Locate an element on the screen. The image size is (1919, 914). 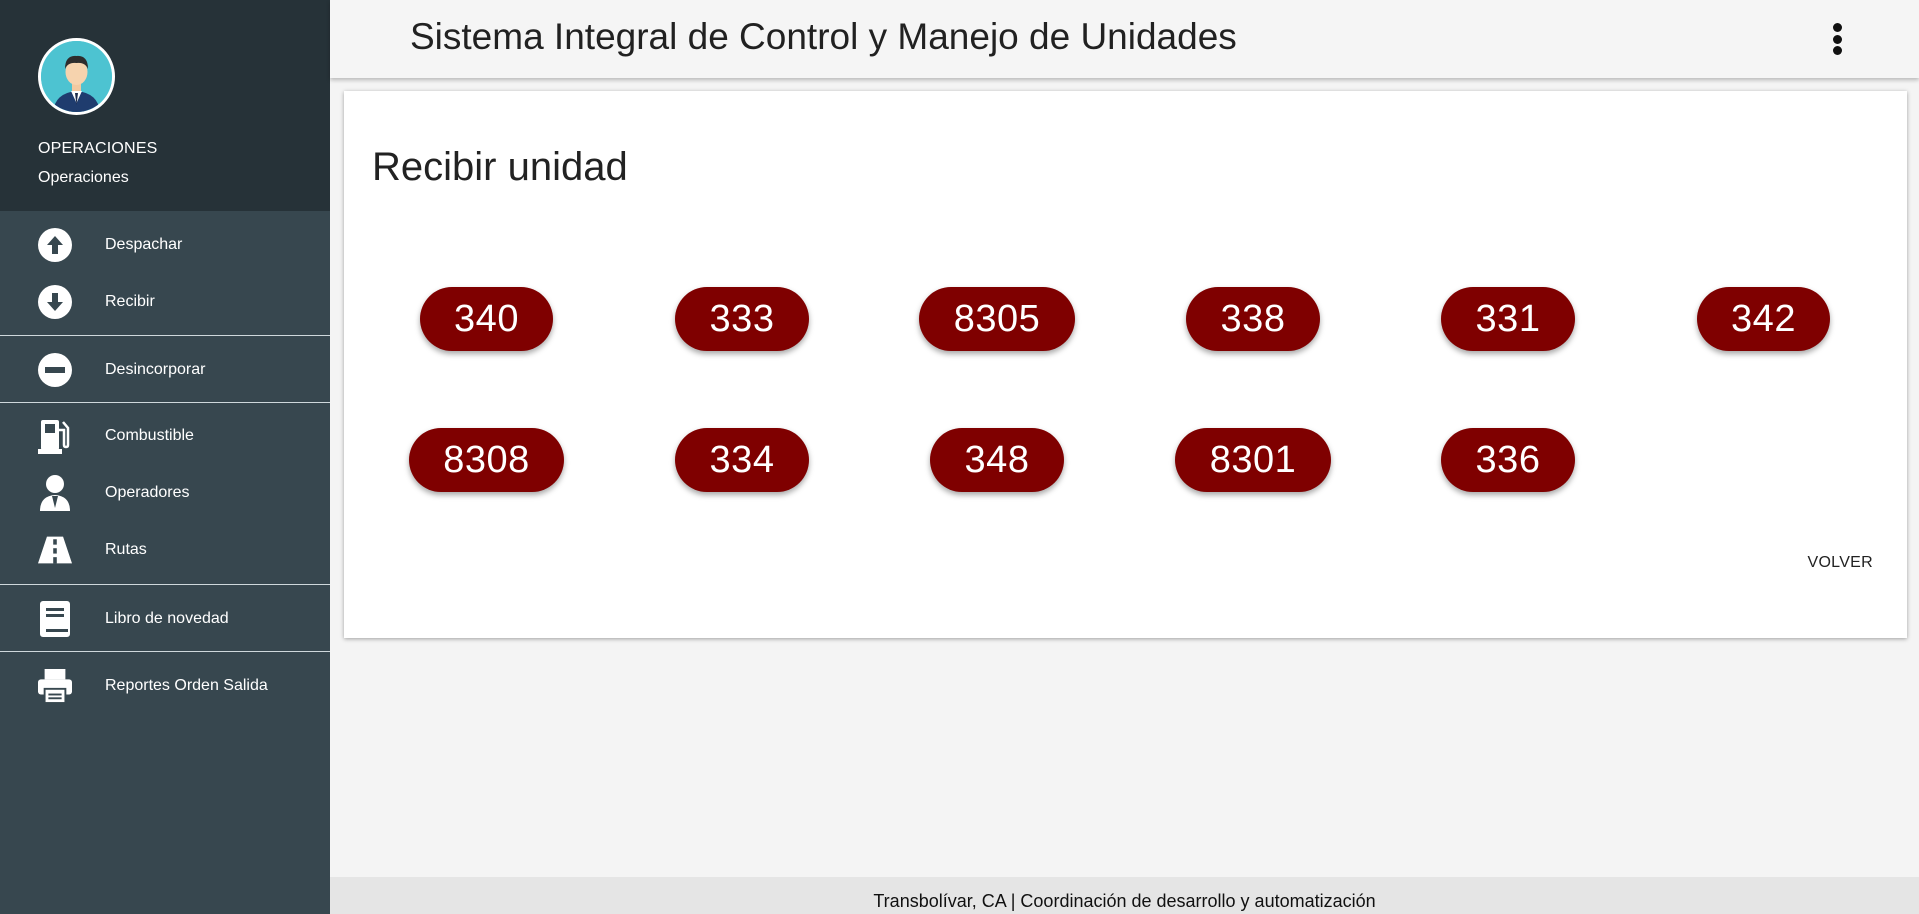
nav-group-reportes: Reportes Orden Salida is located at coordinates (165, 685).